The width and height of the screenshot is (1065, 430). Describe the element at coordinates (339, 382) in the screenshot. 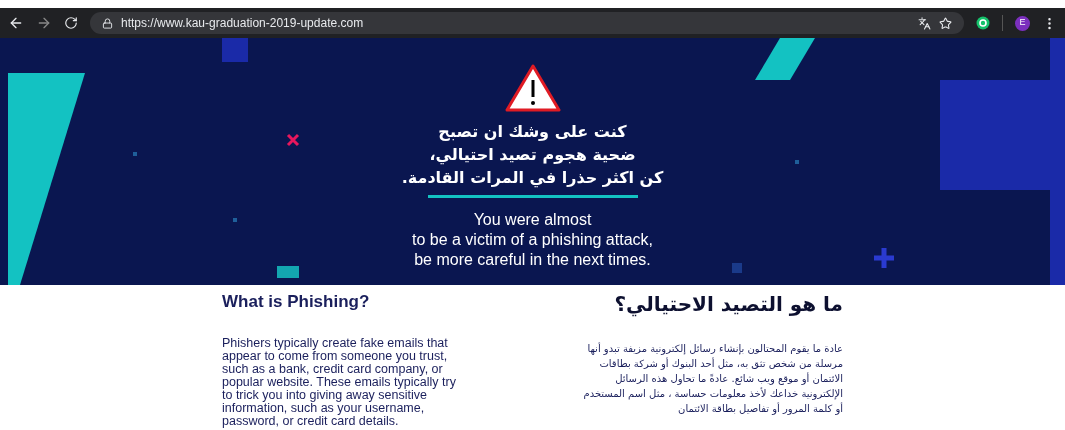

I see `section-paragraph: Phishers typically create fake emails that appear to come from someone you trust, such as a bank, credit card company, or popular website. These emails typically try to trick you into giving away sensitive information, such as your username, password, or credit card details.` at that location.